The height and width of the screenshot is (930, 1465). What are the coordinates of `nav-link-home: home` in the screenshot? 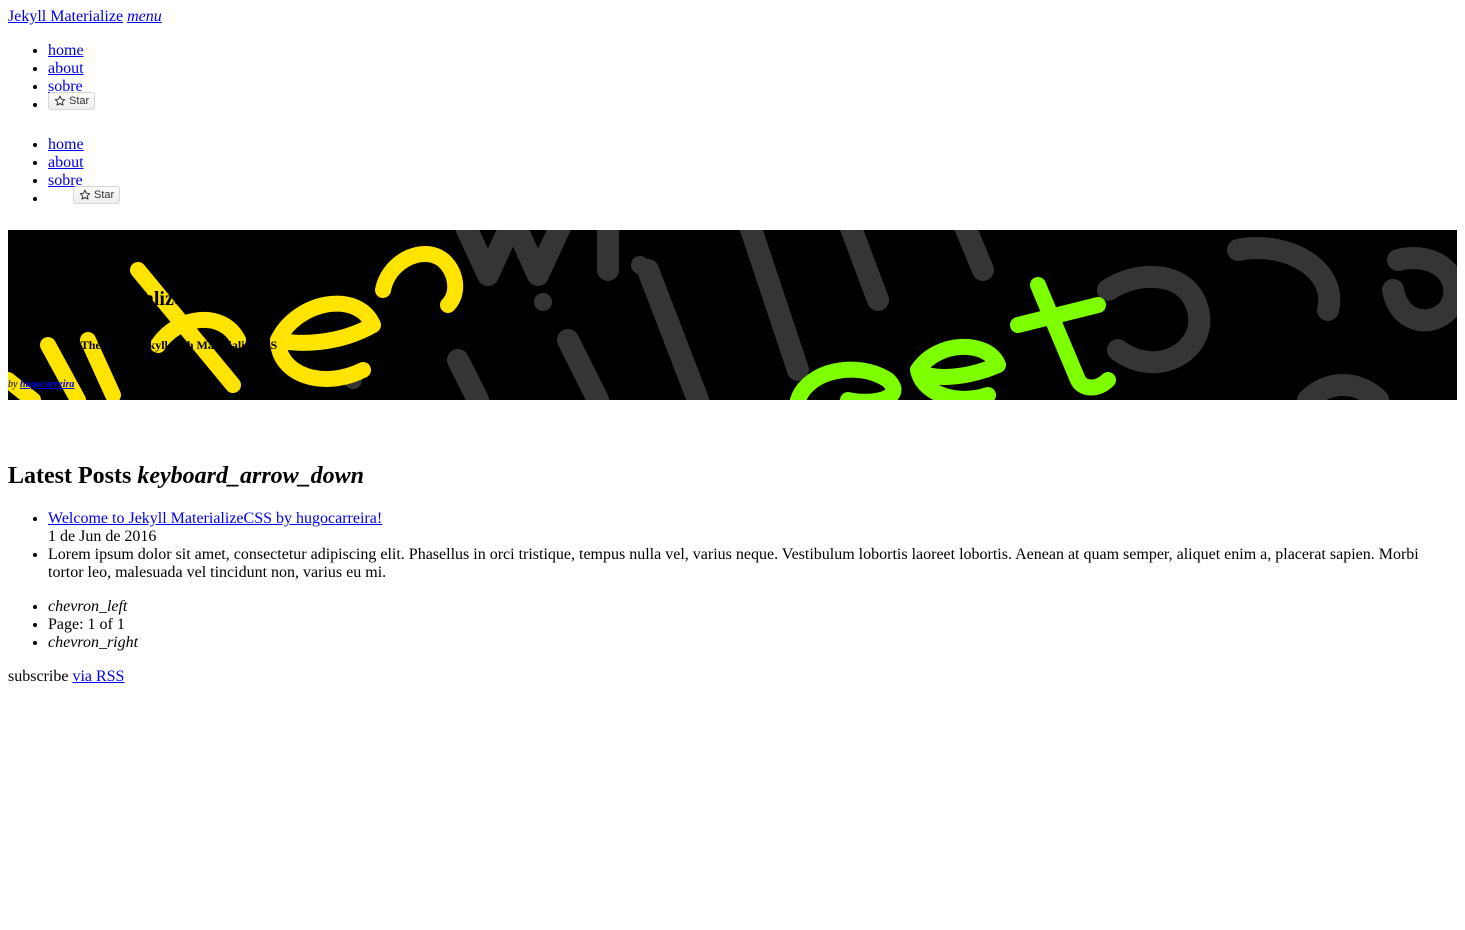 It's located at (66, 50).